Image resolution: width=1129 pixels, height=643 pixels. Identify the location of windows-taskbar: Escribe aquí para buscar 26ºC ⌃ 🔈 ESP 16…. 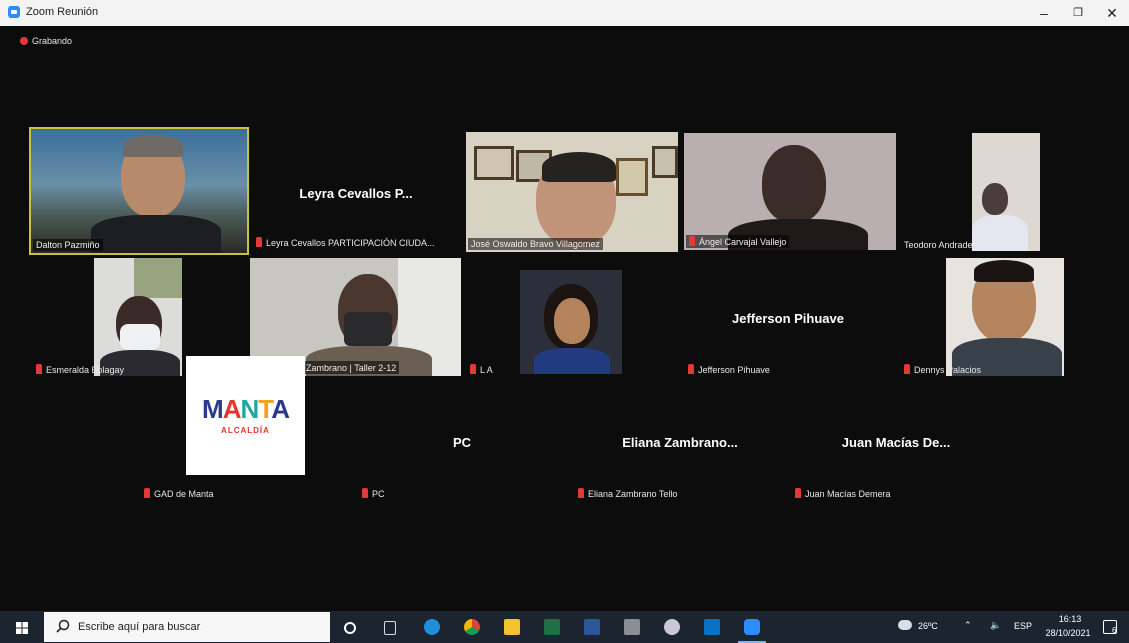
(564, 627).